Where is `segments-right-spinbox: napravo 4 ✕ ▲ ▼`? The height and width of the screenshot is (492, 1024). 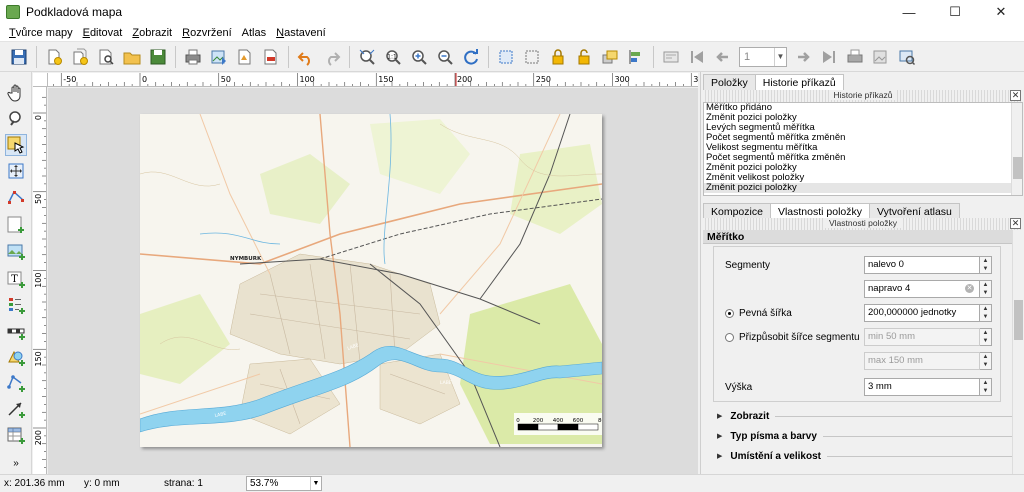
segments-right-spinbox: napravo 4 ✕ ▲ ▼ is located at coordinates (928, 289).